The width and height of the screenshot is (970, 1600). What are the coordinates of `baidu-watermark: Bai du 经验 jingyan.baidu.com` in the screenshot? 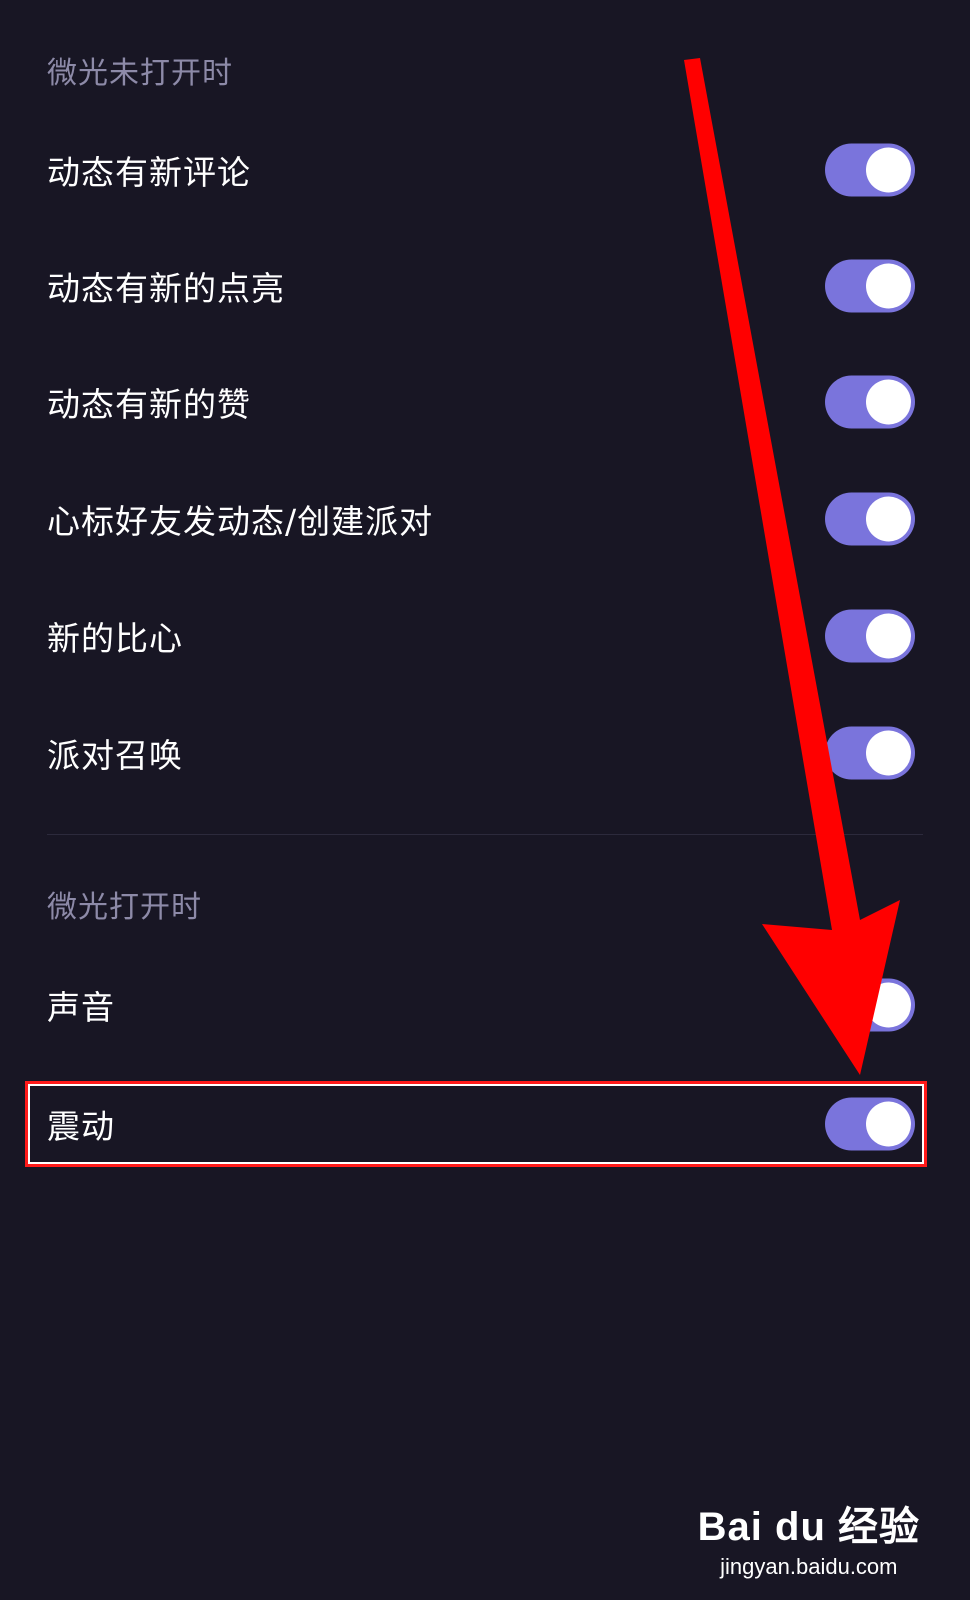 It's located at (809, 1537).